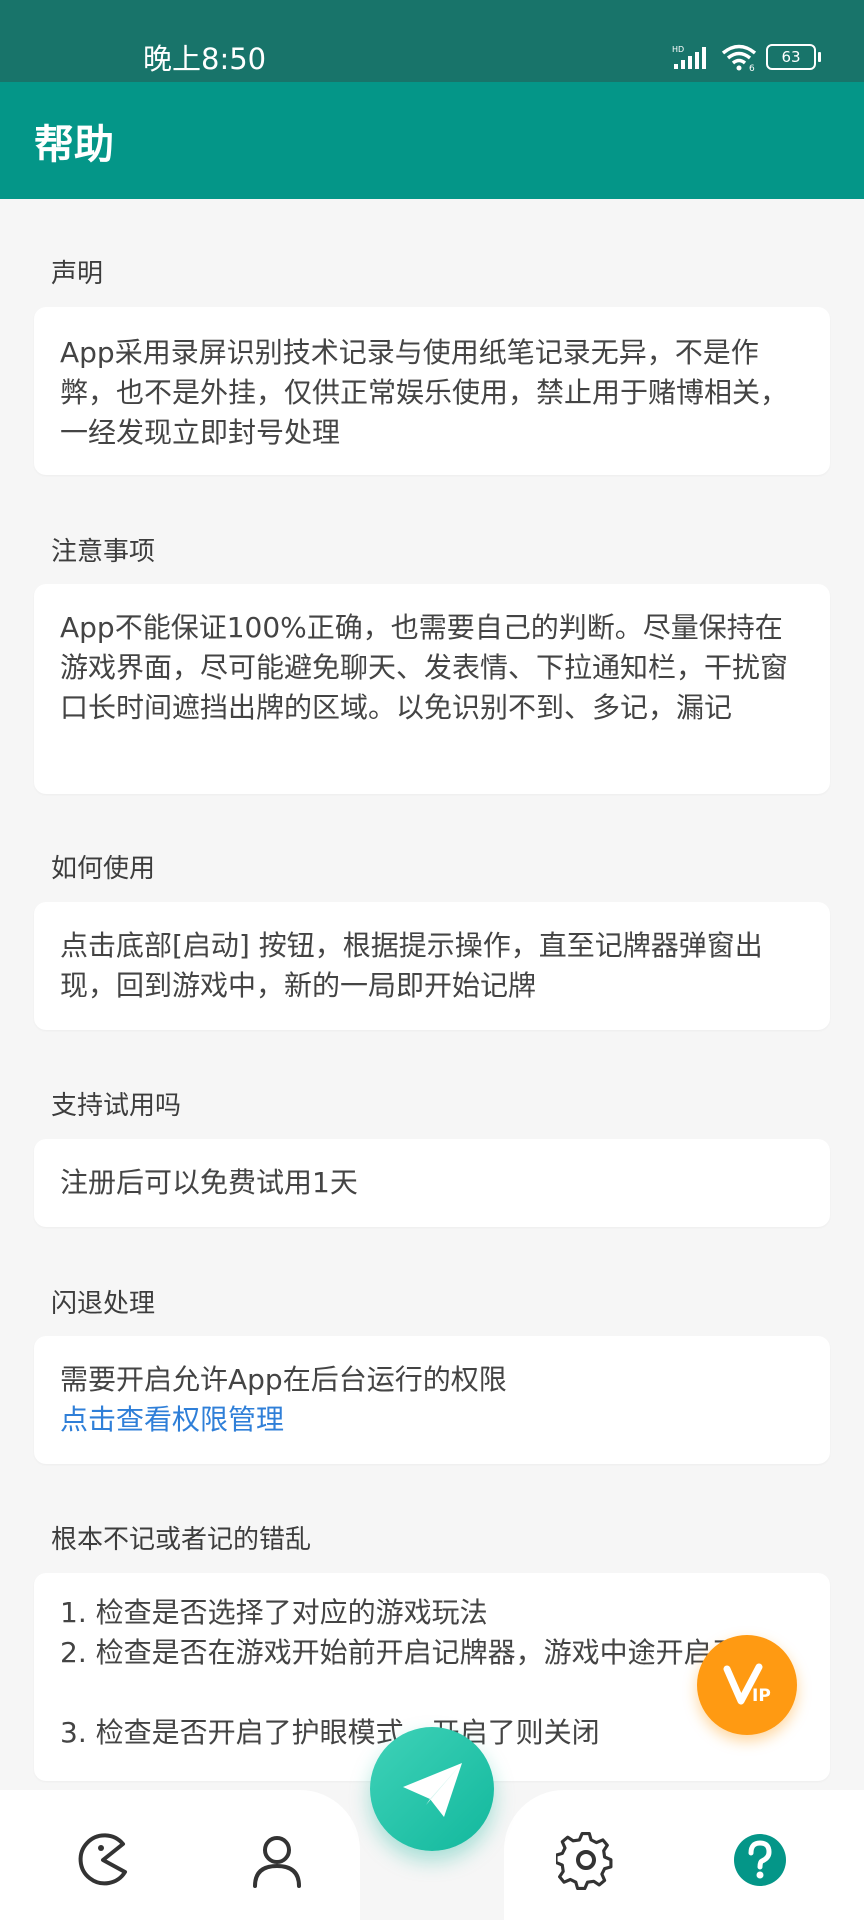 Image resolution: width=864 pixels, height=1920 pixels. I want to click on battery-indicator: 63, so click(793, 57).